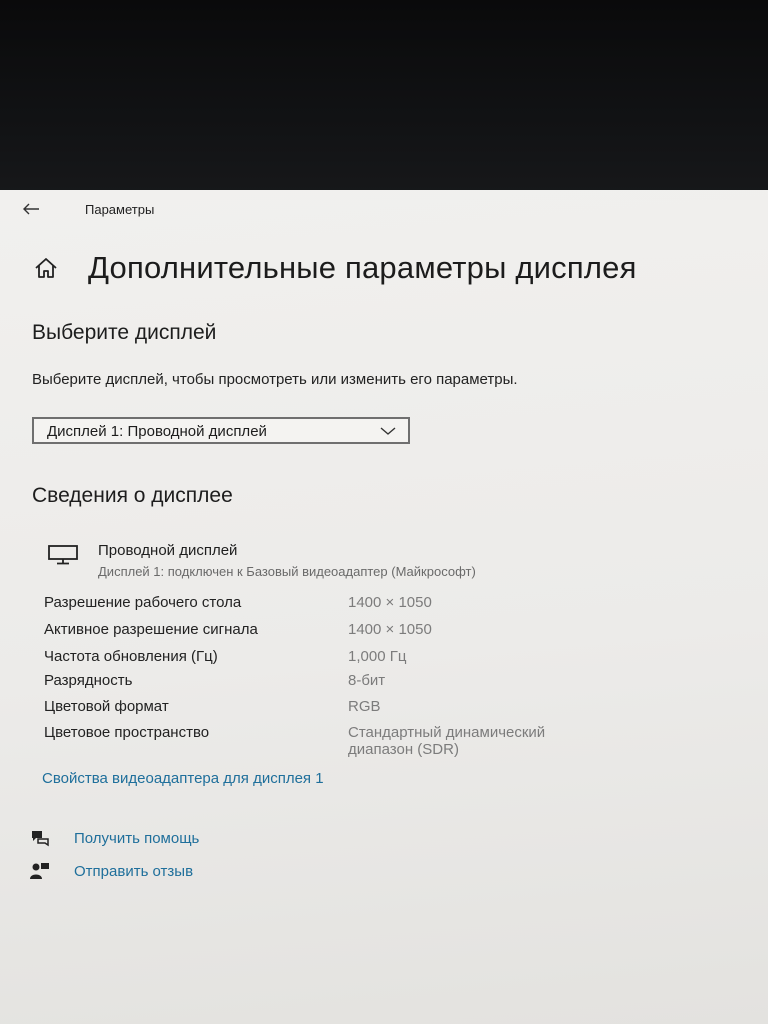 The image size is (768, 1024). Describe the element at coordinates (63, 555) in the screenshot. I see `monitor-icon` at that location.